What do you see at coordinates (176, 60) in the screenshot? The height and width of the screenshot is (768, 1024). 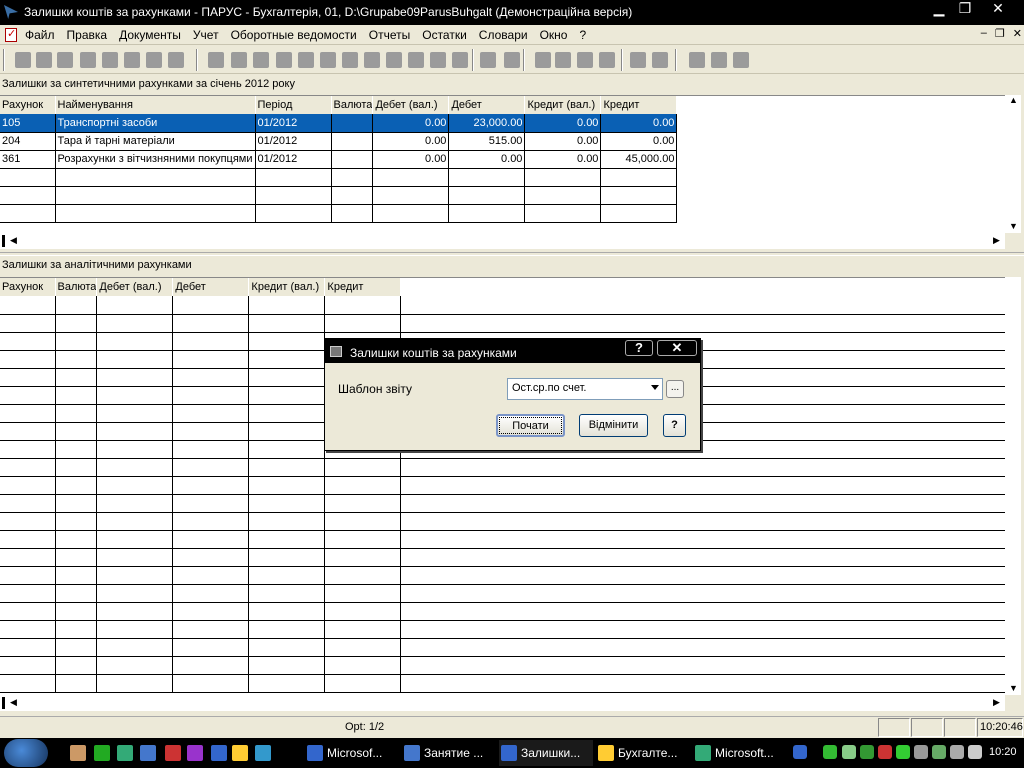 I see `package-icon` at bounding box center [176, 60].